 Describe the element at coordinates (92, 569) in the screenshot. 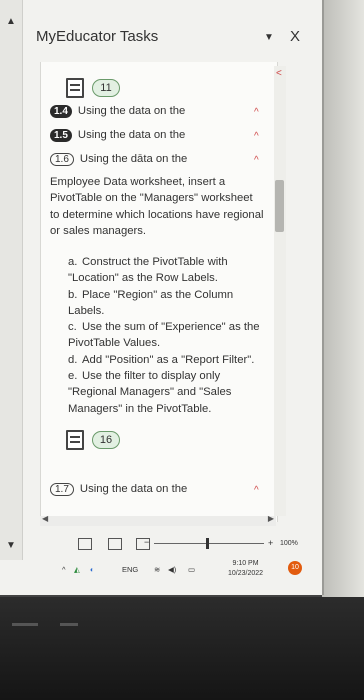

I see `cloud-sync-icon: ◐` at that location.